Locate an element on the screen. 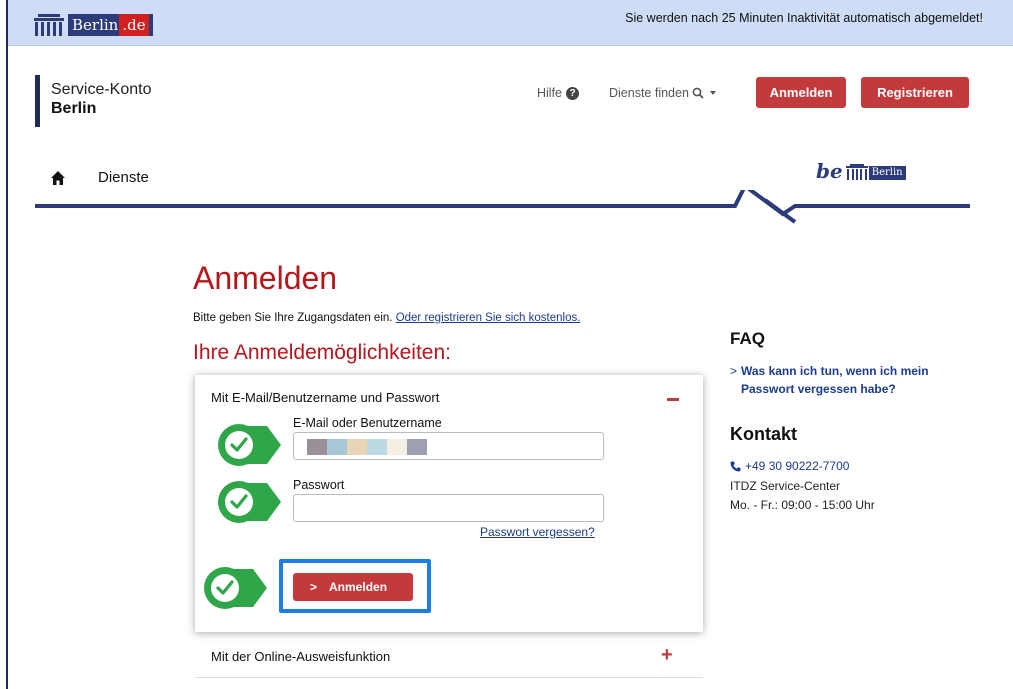 This screenshot has width=1013, height=689. brand-line2: Berlin is located at coordinates (74, 108).